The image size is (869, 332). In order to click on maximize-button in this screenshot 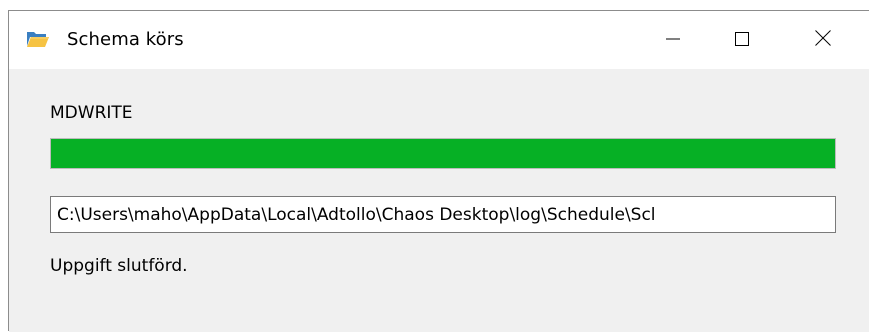, I will do `click(742, 40)`.